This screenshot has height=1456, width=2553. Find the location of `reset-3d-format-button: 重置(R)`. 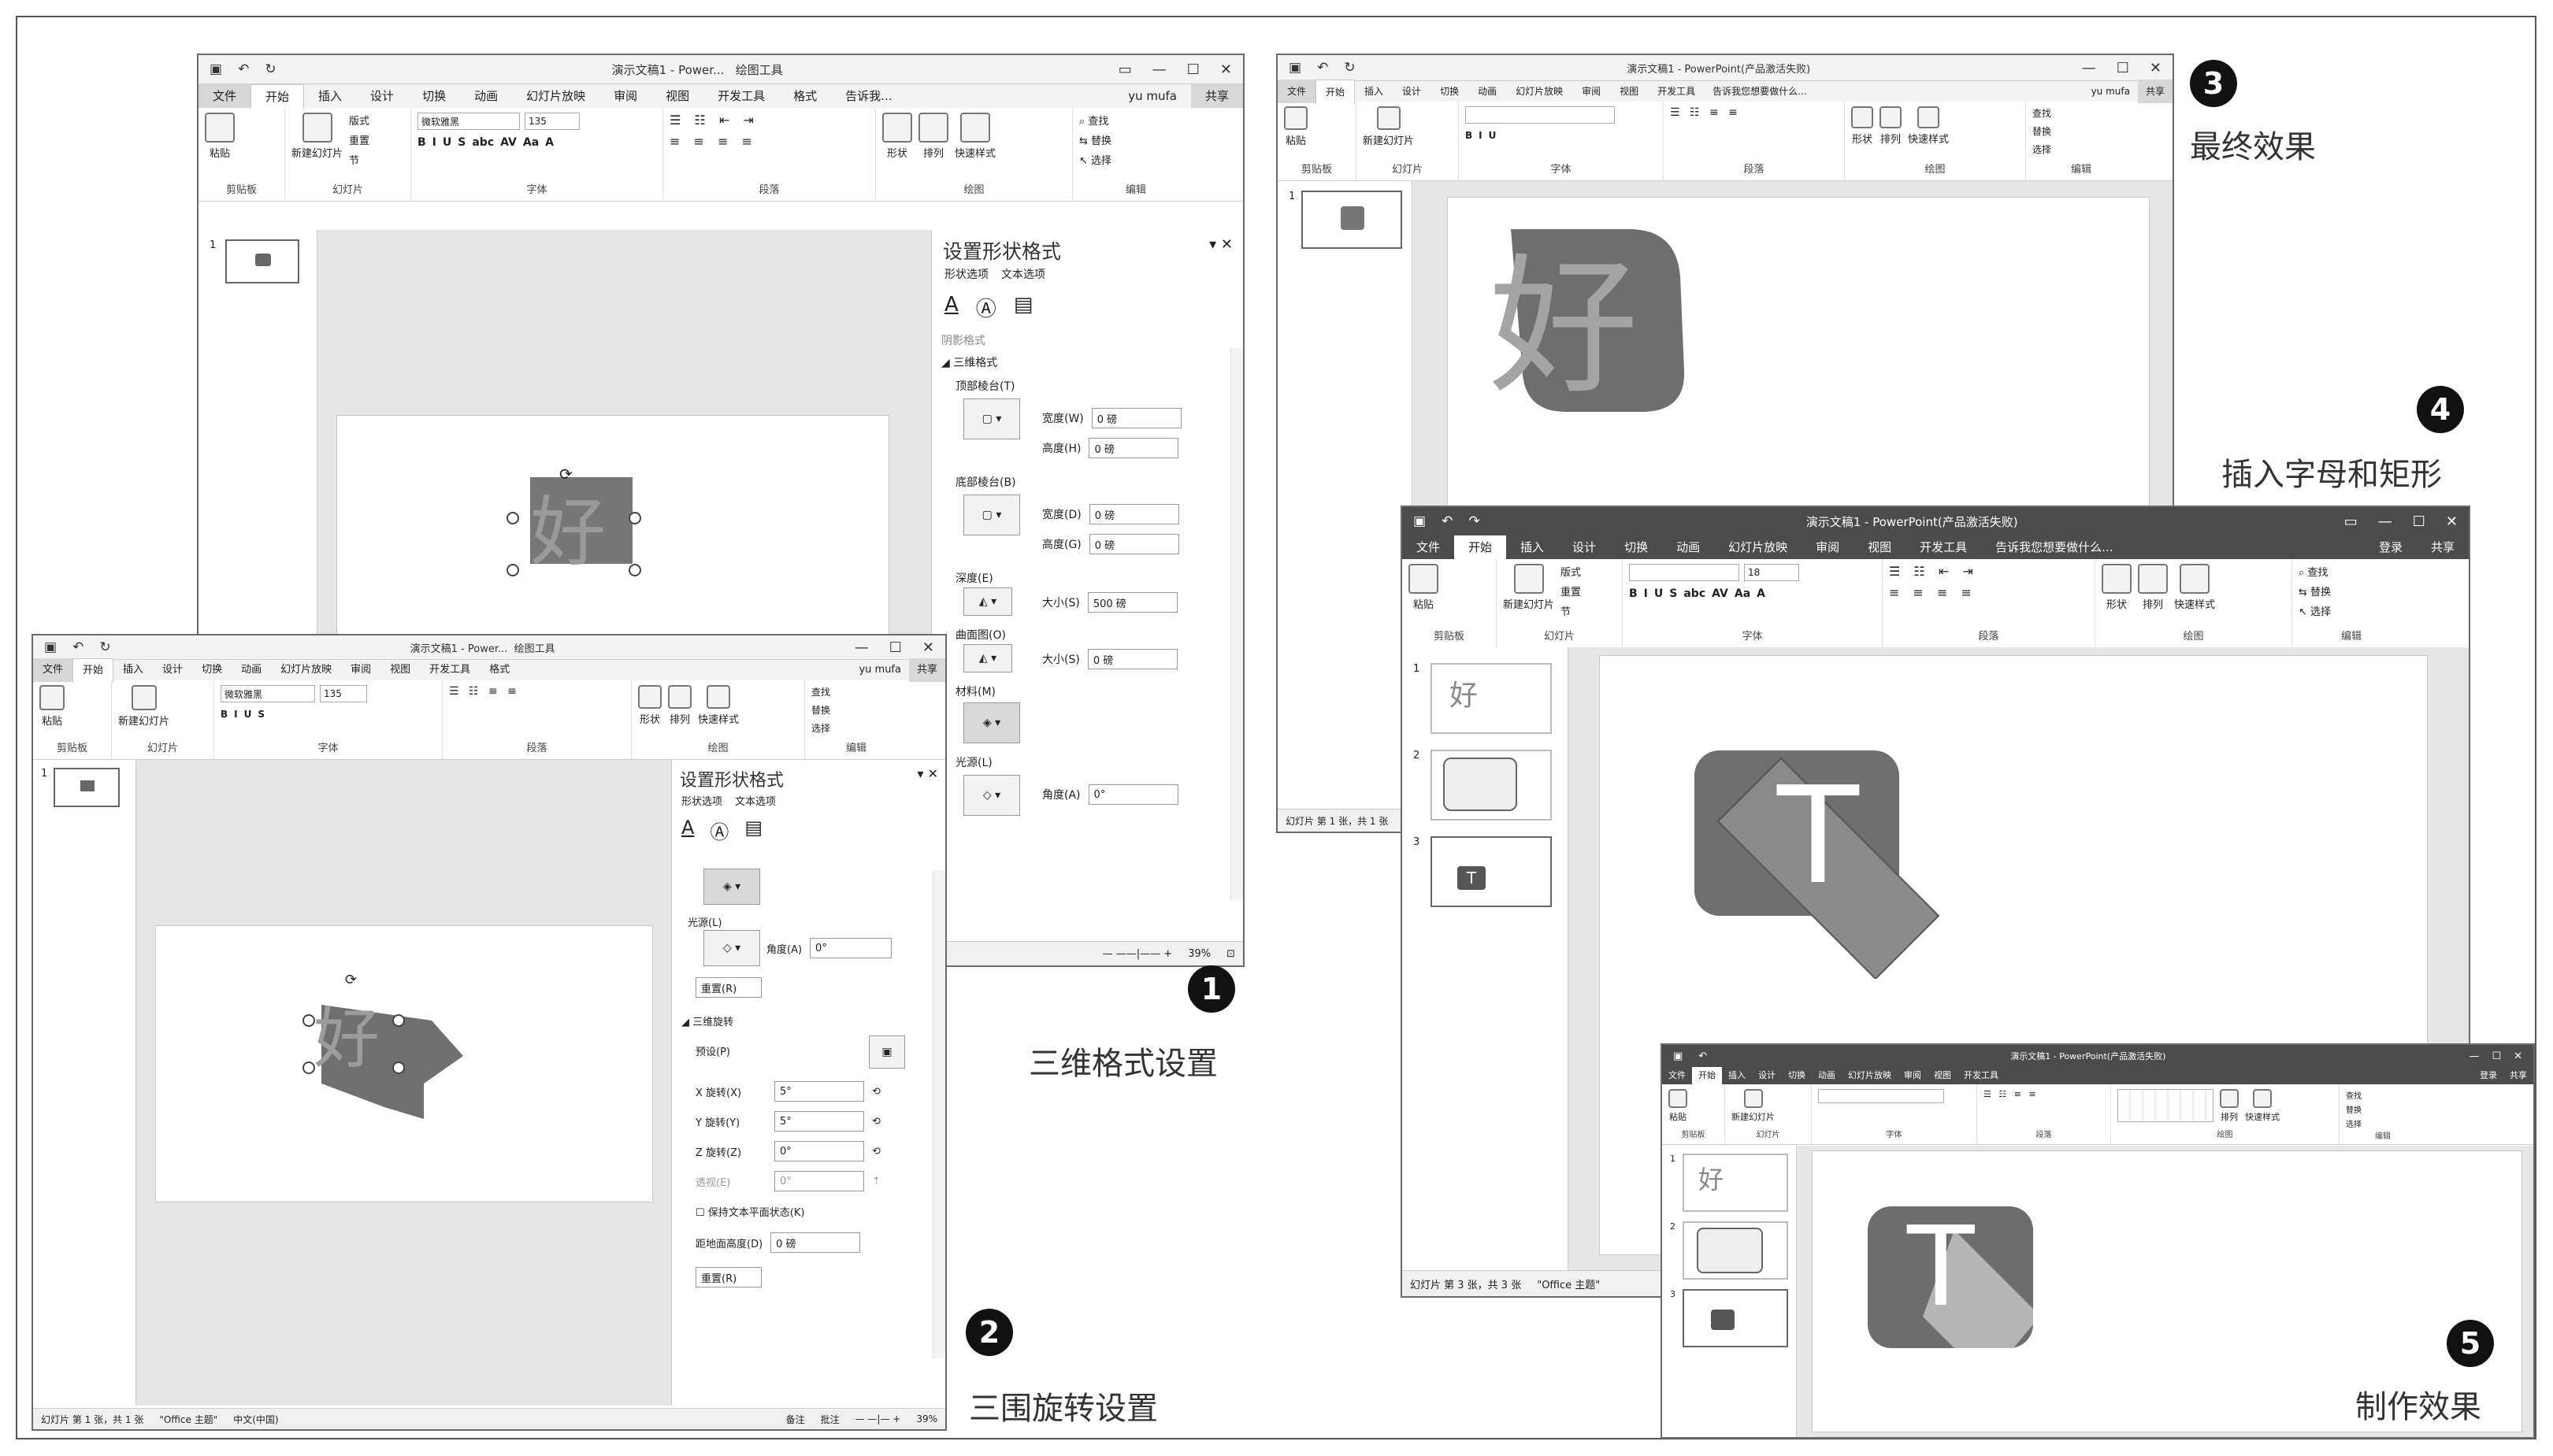

reset-3d-format-button: 重置(R) is located at coordinates (729, 987).